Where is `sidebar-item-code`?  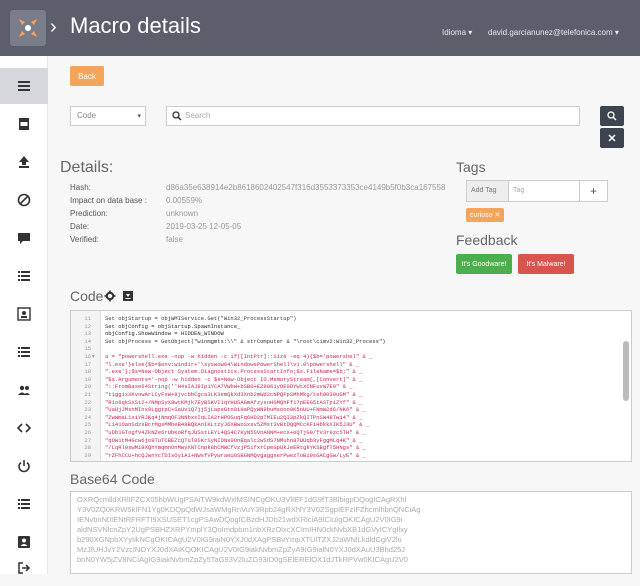 sidebar-item-code is located at coordinates (24, 428).